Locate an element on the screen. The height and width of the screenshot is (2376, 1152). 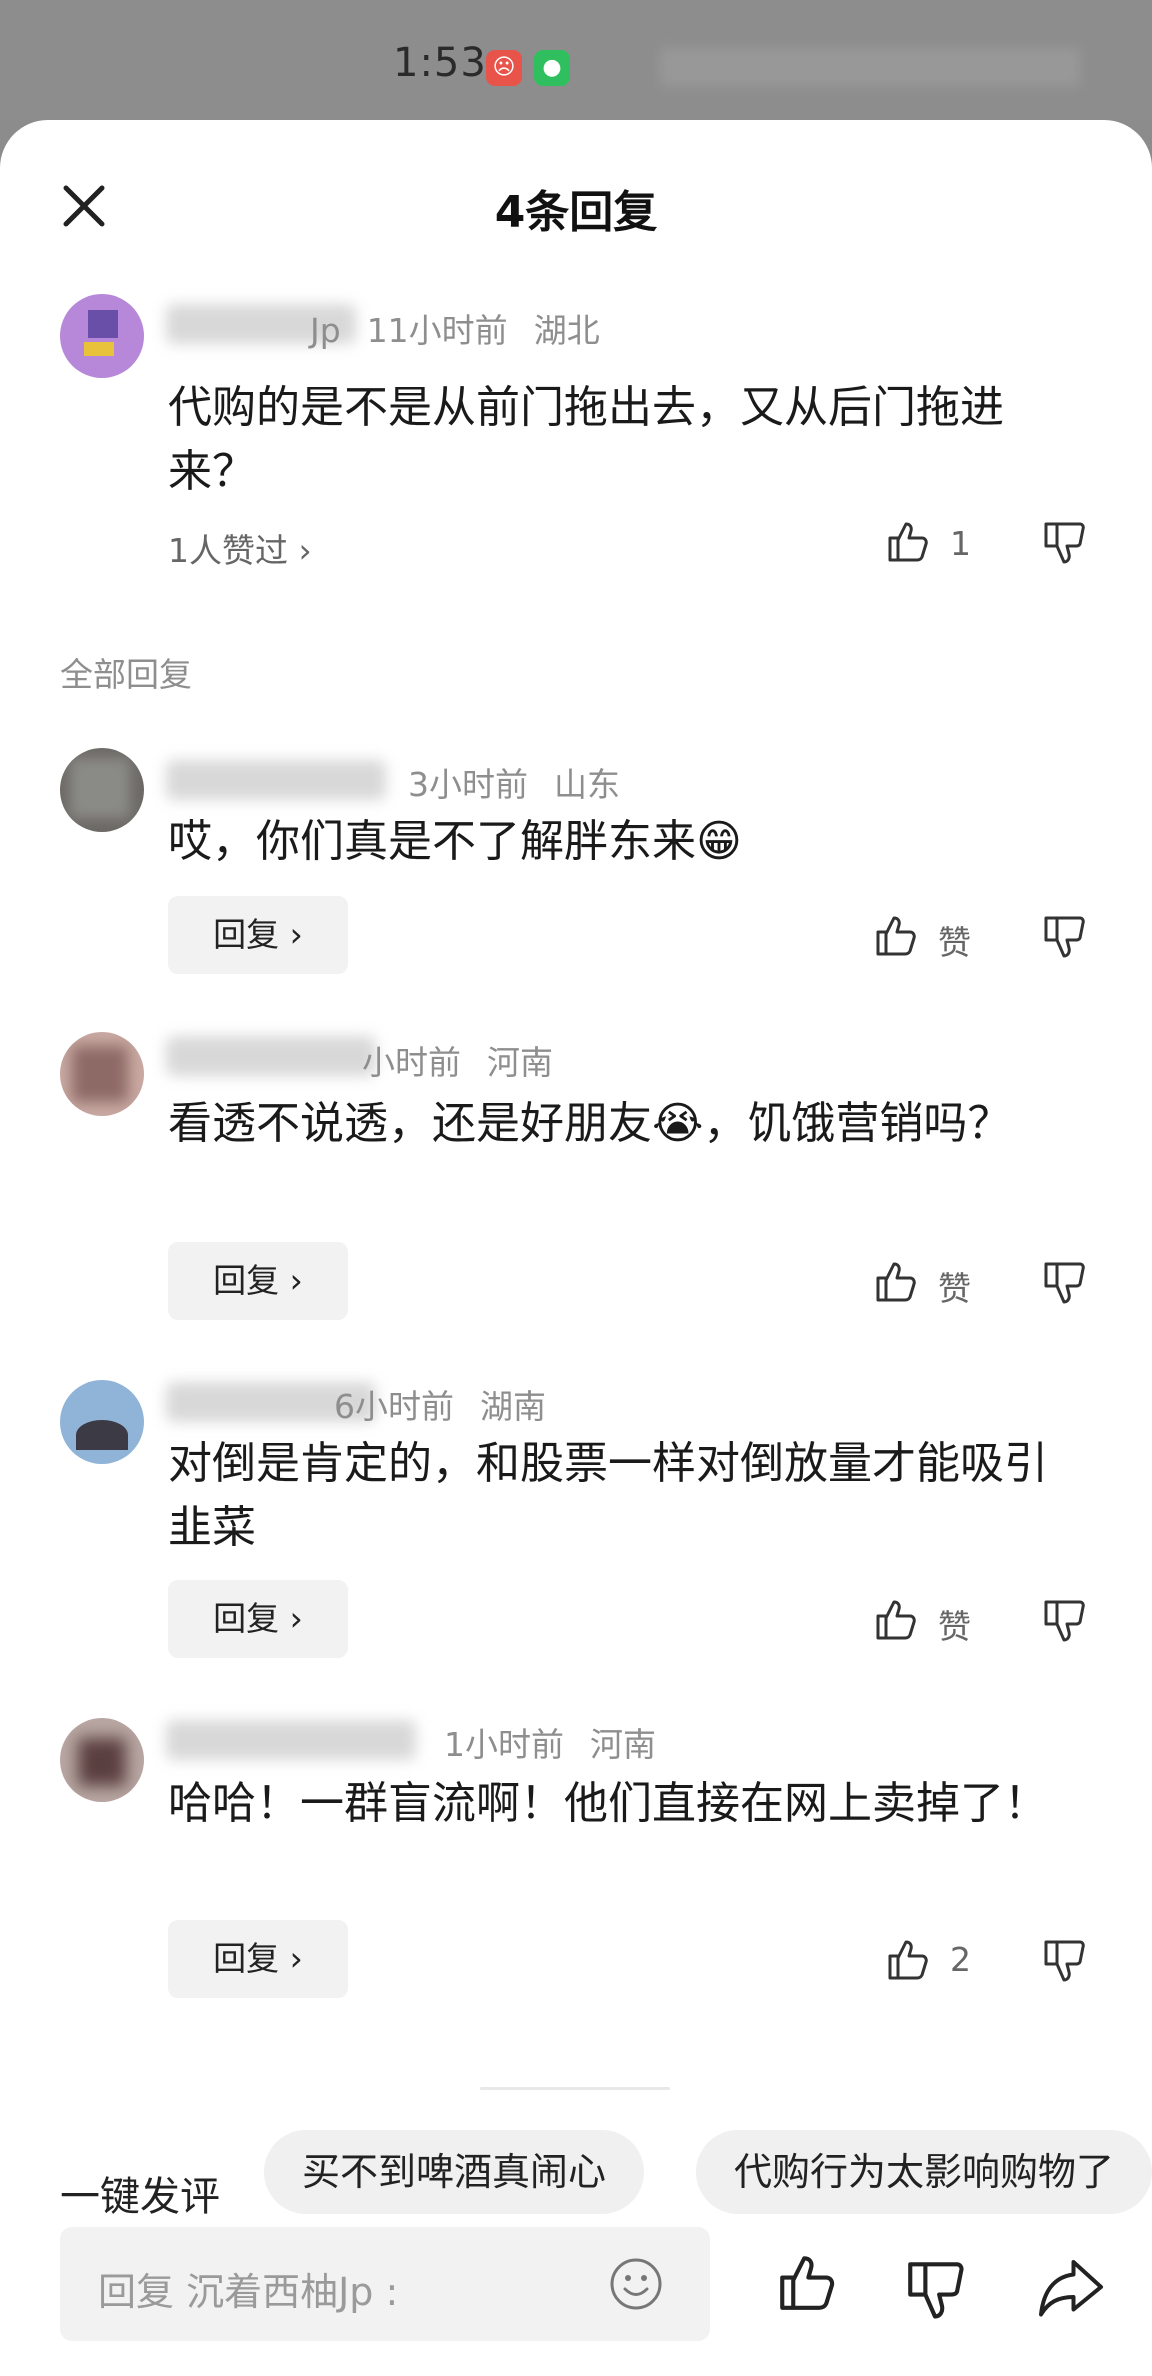
reply-meta: 小时前 河南 is located at coordinates (457, 1060).